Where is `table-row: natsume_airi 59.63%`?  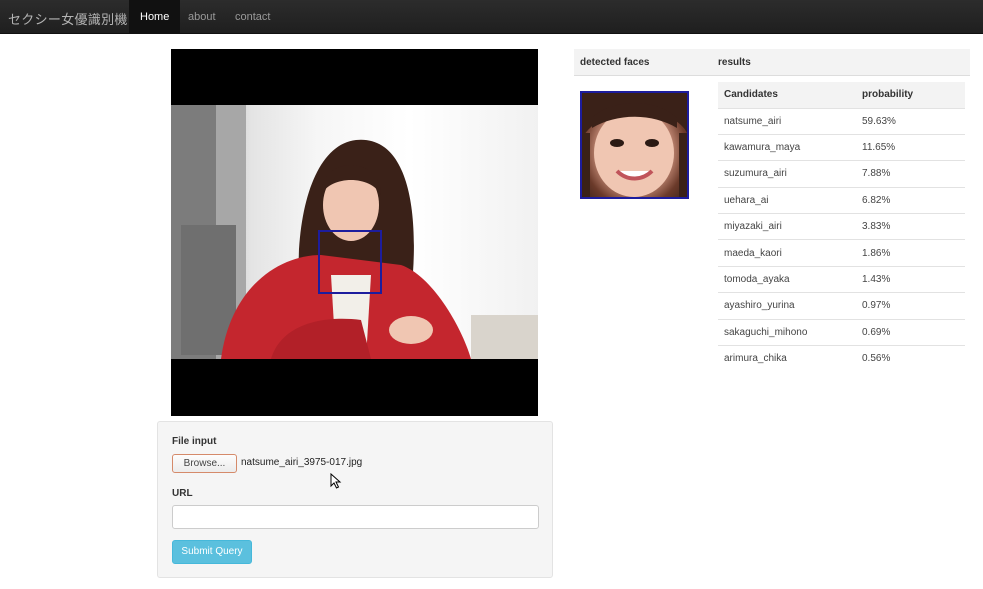
table-row: natsume_airi 59.63% is located at coordinates (841, 121).